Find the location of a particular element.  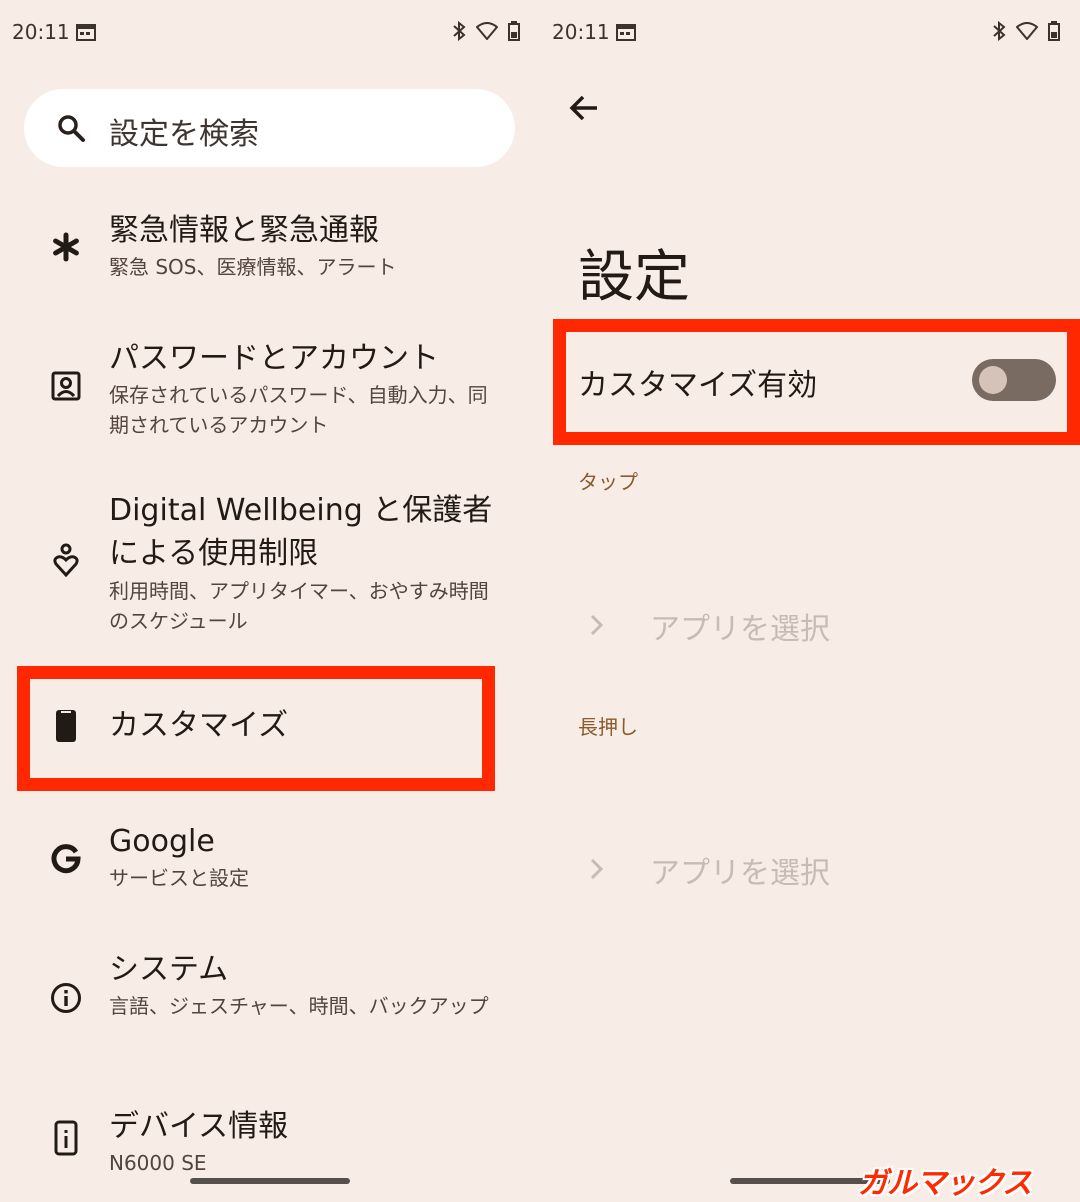

settings-item-emergency: 緊急情報と緊急通報 緊急 SOS、医療情報、アラート is located at coordinates (260, 250).